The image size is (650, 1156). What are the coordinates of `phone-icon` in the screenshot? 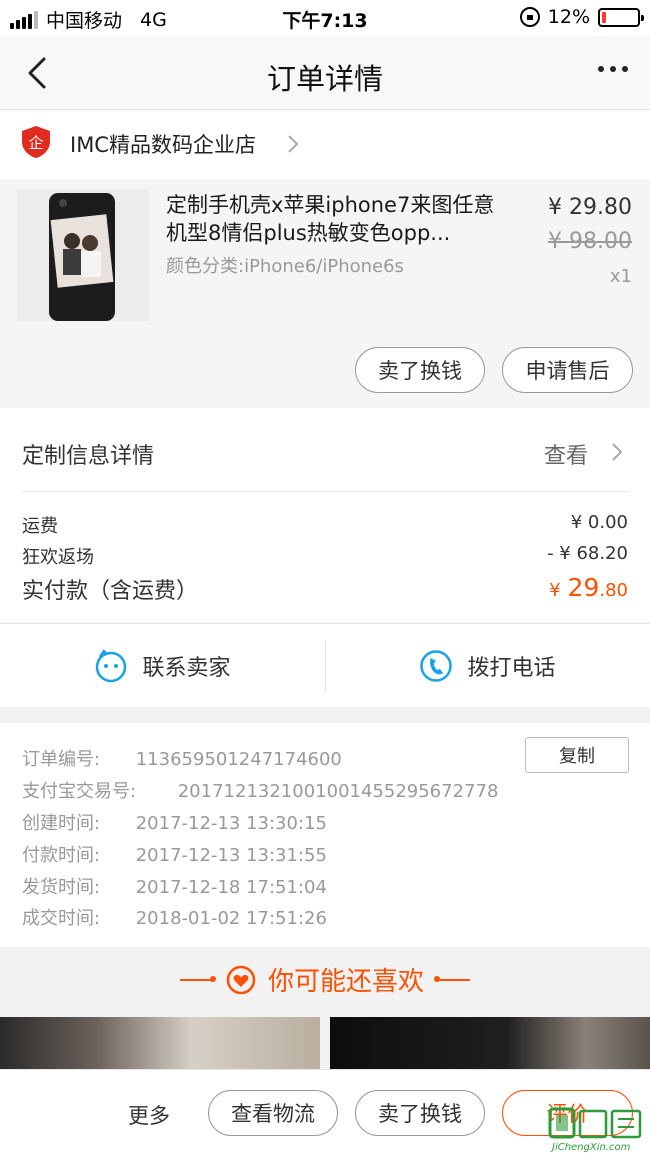 It's located at (436, 666).